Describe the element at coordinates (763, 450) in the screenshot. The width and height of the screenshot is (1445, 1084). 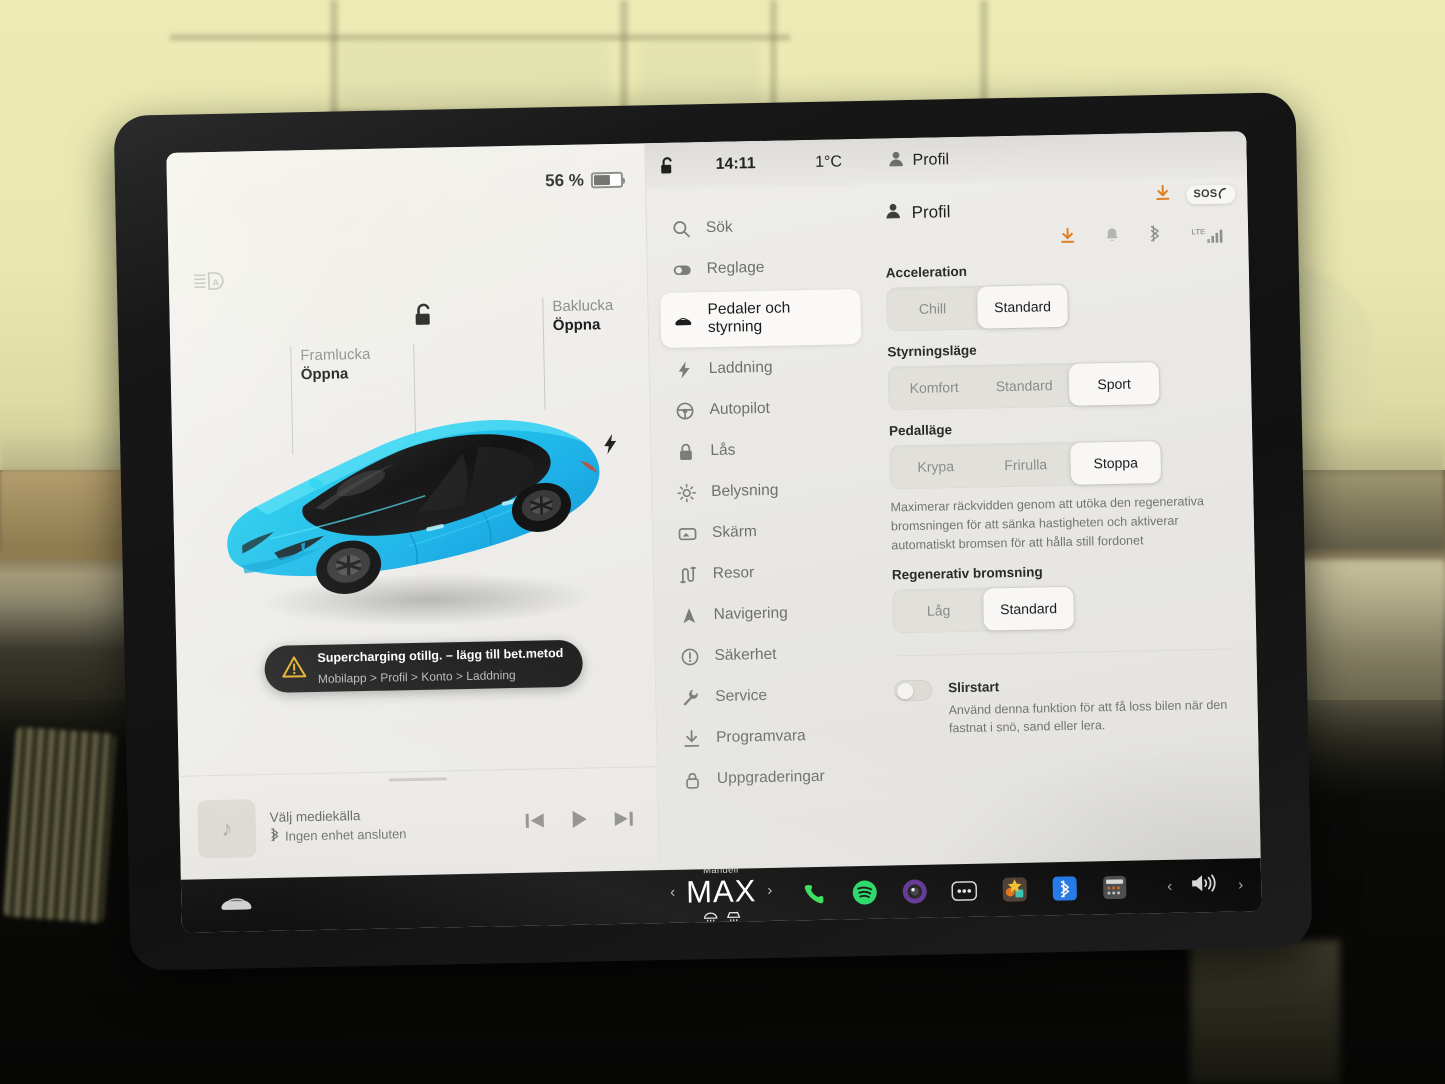
I see `sidebar-item-lås: Lås` at that location.